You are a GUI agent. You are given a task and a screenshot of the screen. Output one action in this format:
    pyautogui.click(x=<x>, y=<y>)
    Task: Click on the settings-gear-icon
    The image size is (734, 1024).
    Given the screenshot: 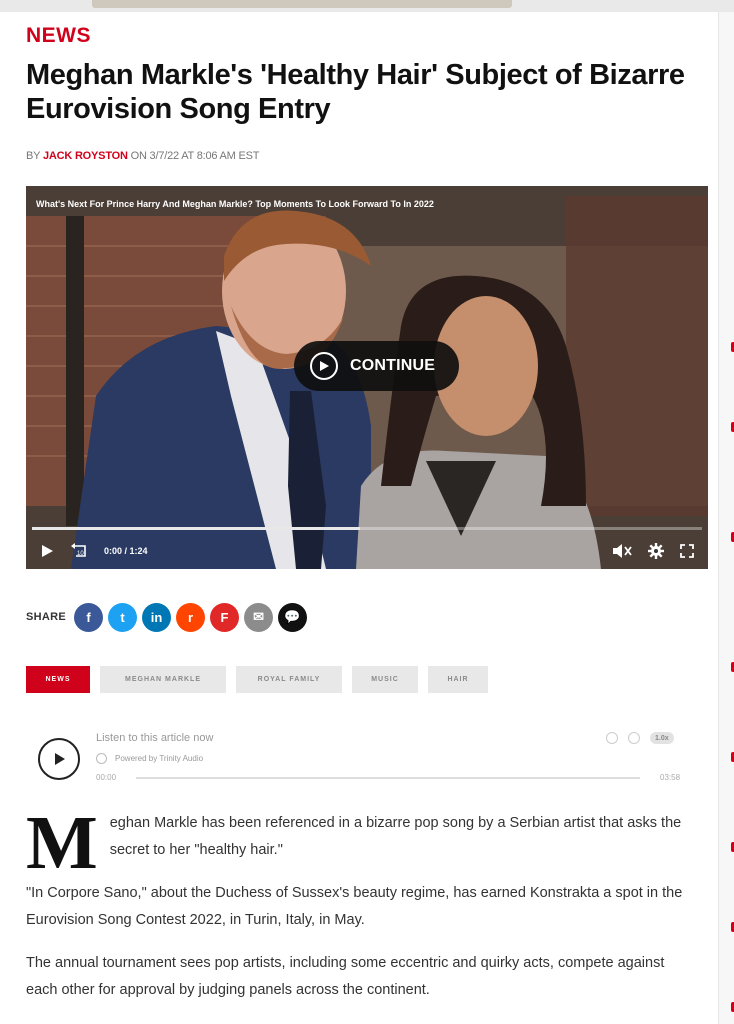 What is the action you would take?
    pyautogui.click(x=656, y=551)
    